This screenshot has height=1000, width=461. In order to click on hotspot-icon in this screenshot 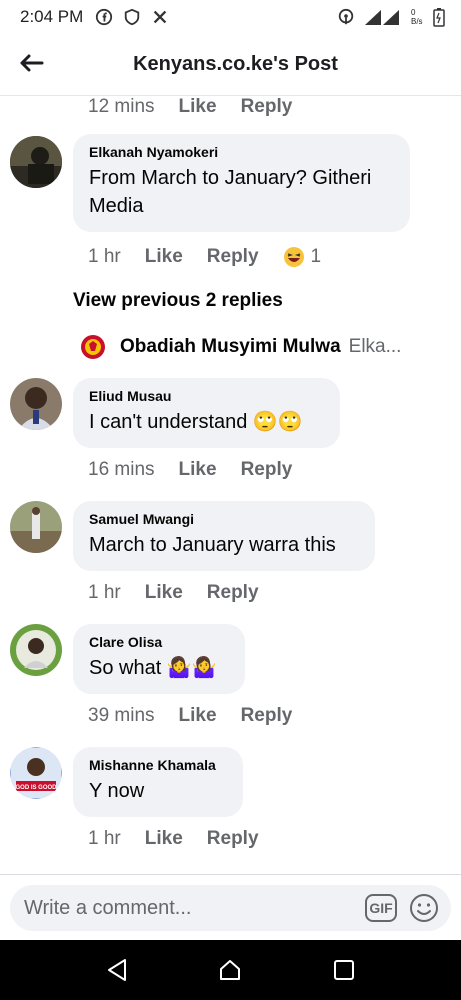, I will do `click(346, 16)`.